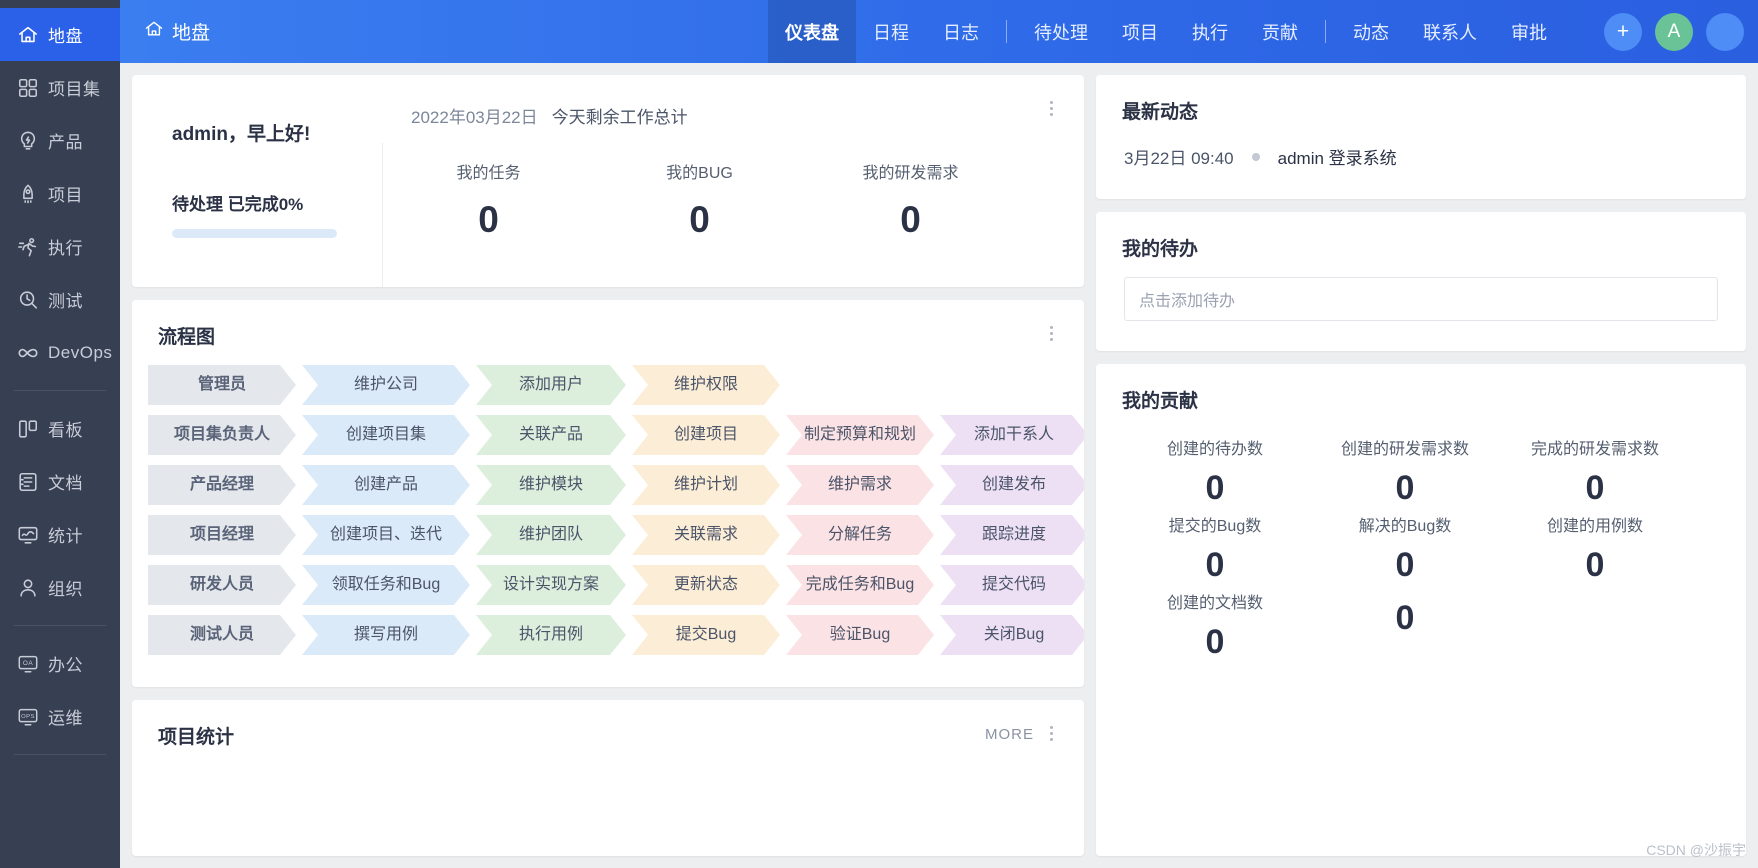  What do you see at coordinates (1421, 153) in the screenshot?
I see `news-item: 3月22日 09:40 admin 登录系统` at bounding box center [1421, 153].